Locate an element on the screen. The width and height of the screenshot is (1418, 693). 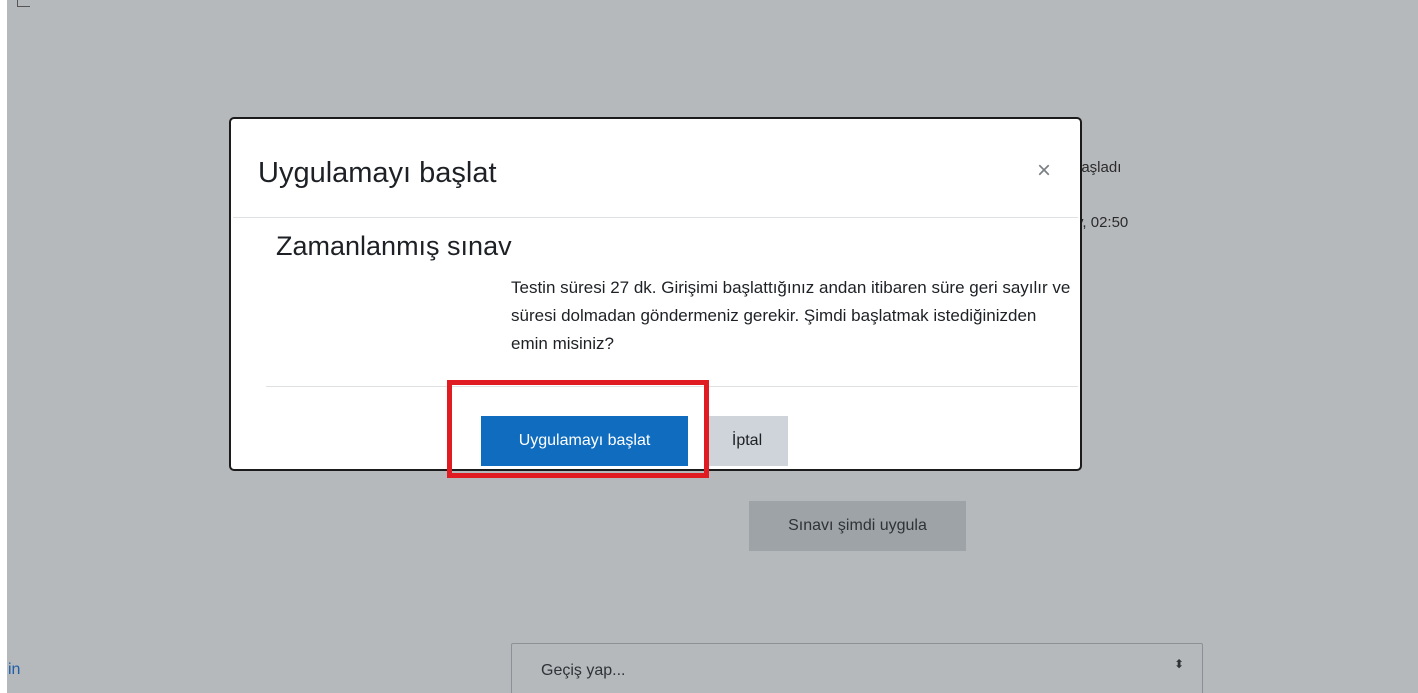
background-time-text: y, 02:50 is located at coordinates (1102, 222).